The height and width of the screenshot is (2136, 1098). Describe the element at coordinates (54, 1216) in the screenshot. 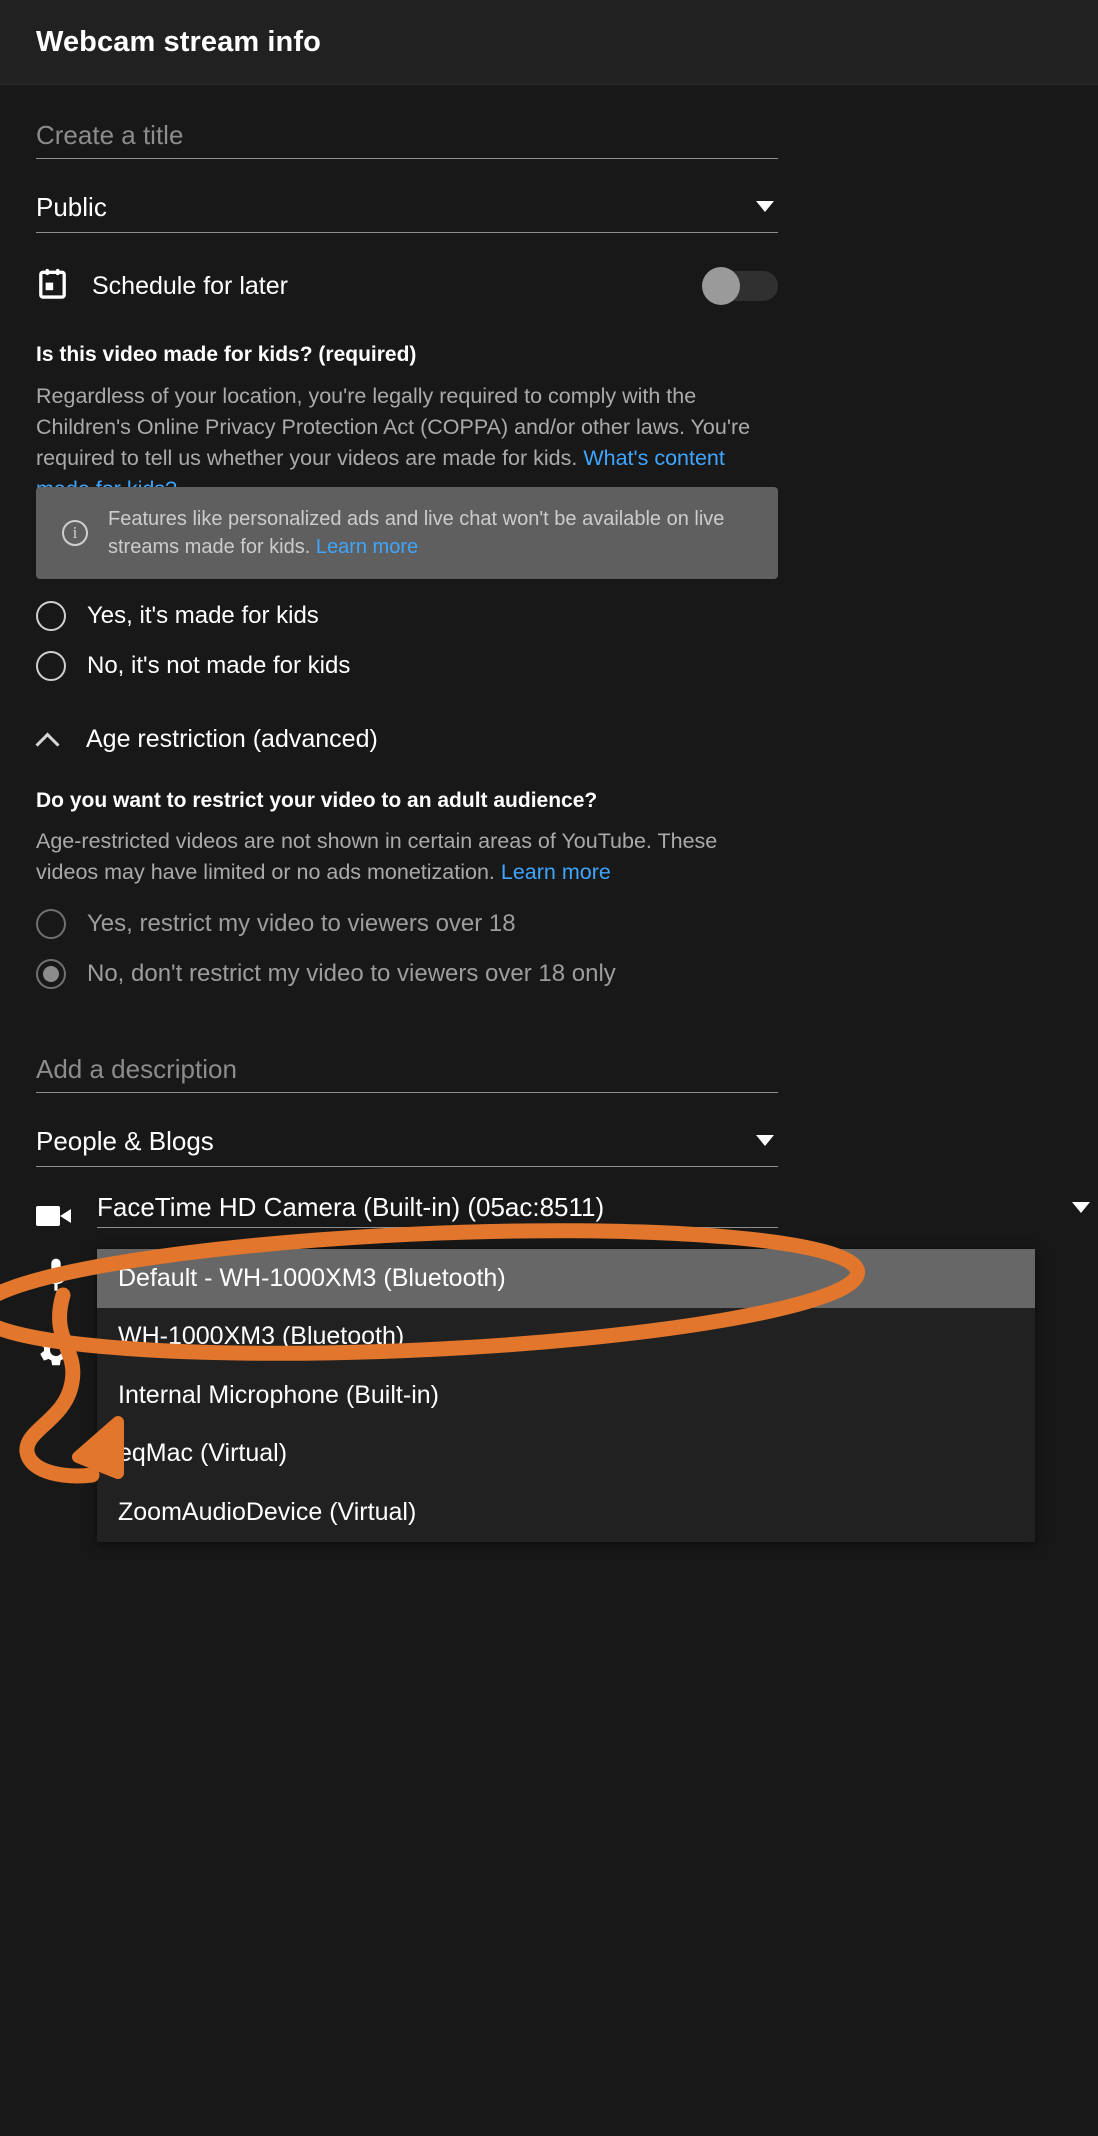

I see `video-camera-icon` at that location.